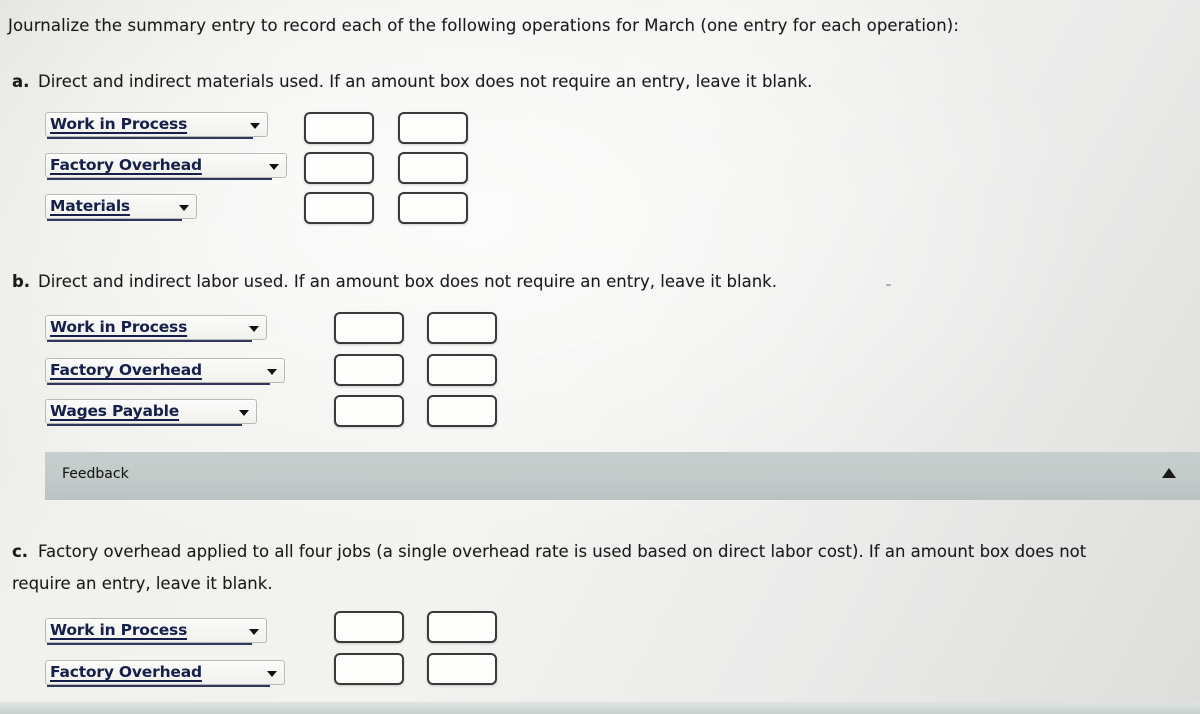  I want to click on account-select-a-2: Factory Overhead, so click(166, 166).